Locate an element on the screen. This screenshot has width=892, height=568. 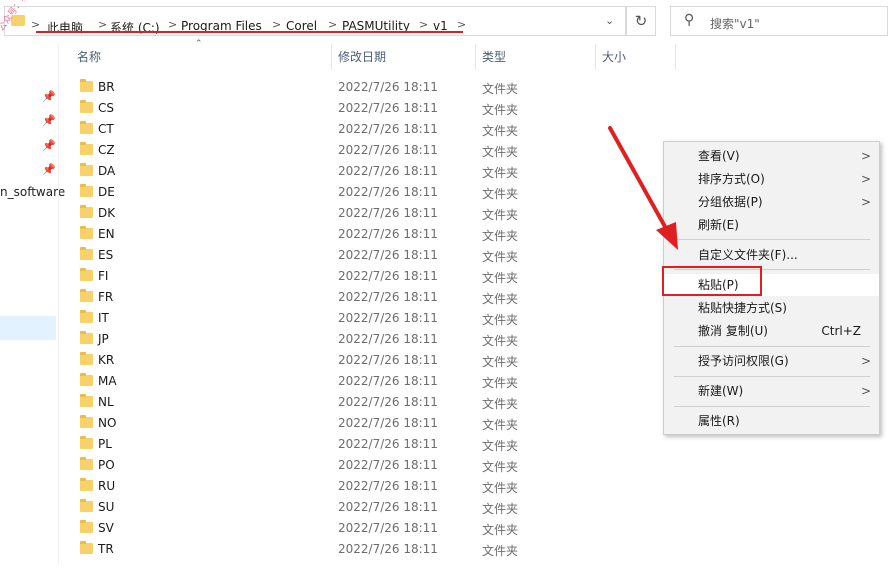
refresh-button: ↻ is located at coordinates (641, 21).